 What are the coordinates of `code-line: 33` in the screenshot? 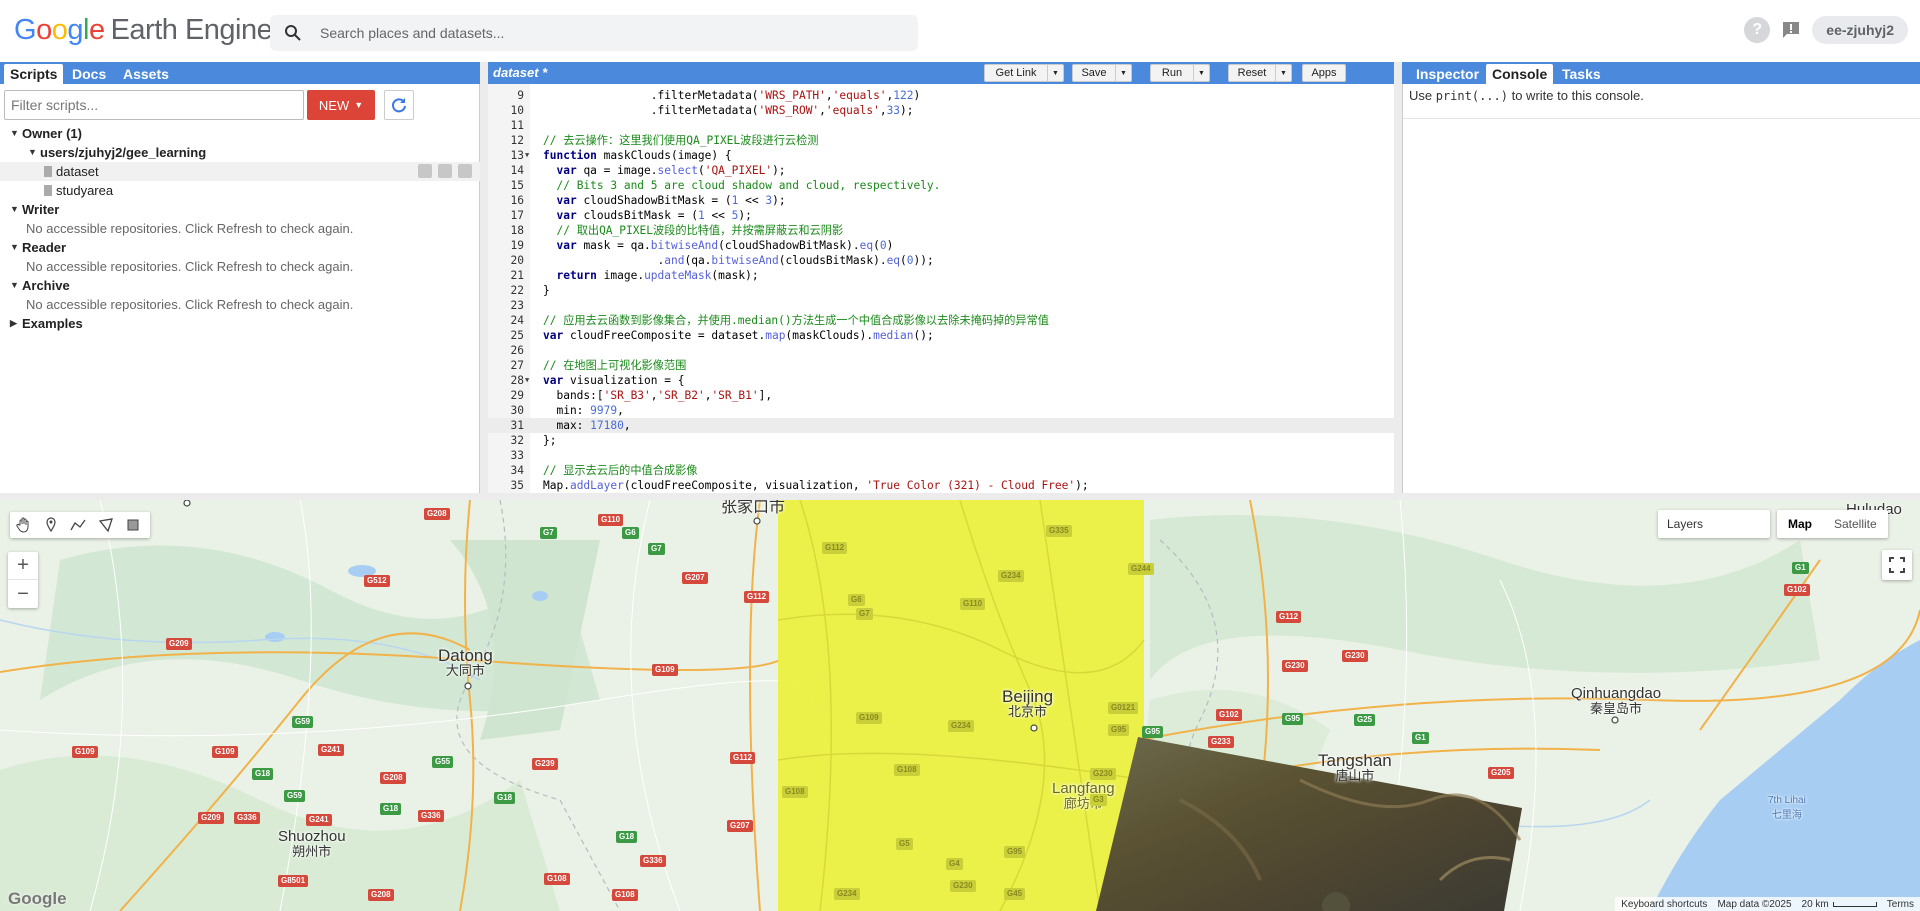 It's located at (517, 455).